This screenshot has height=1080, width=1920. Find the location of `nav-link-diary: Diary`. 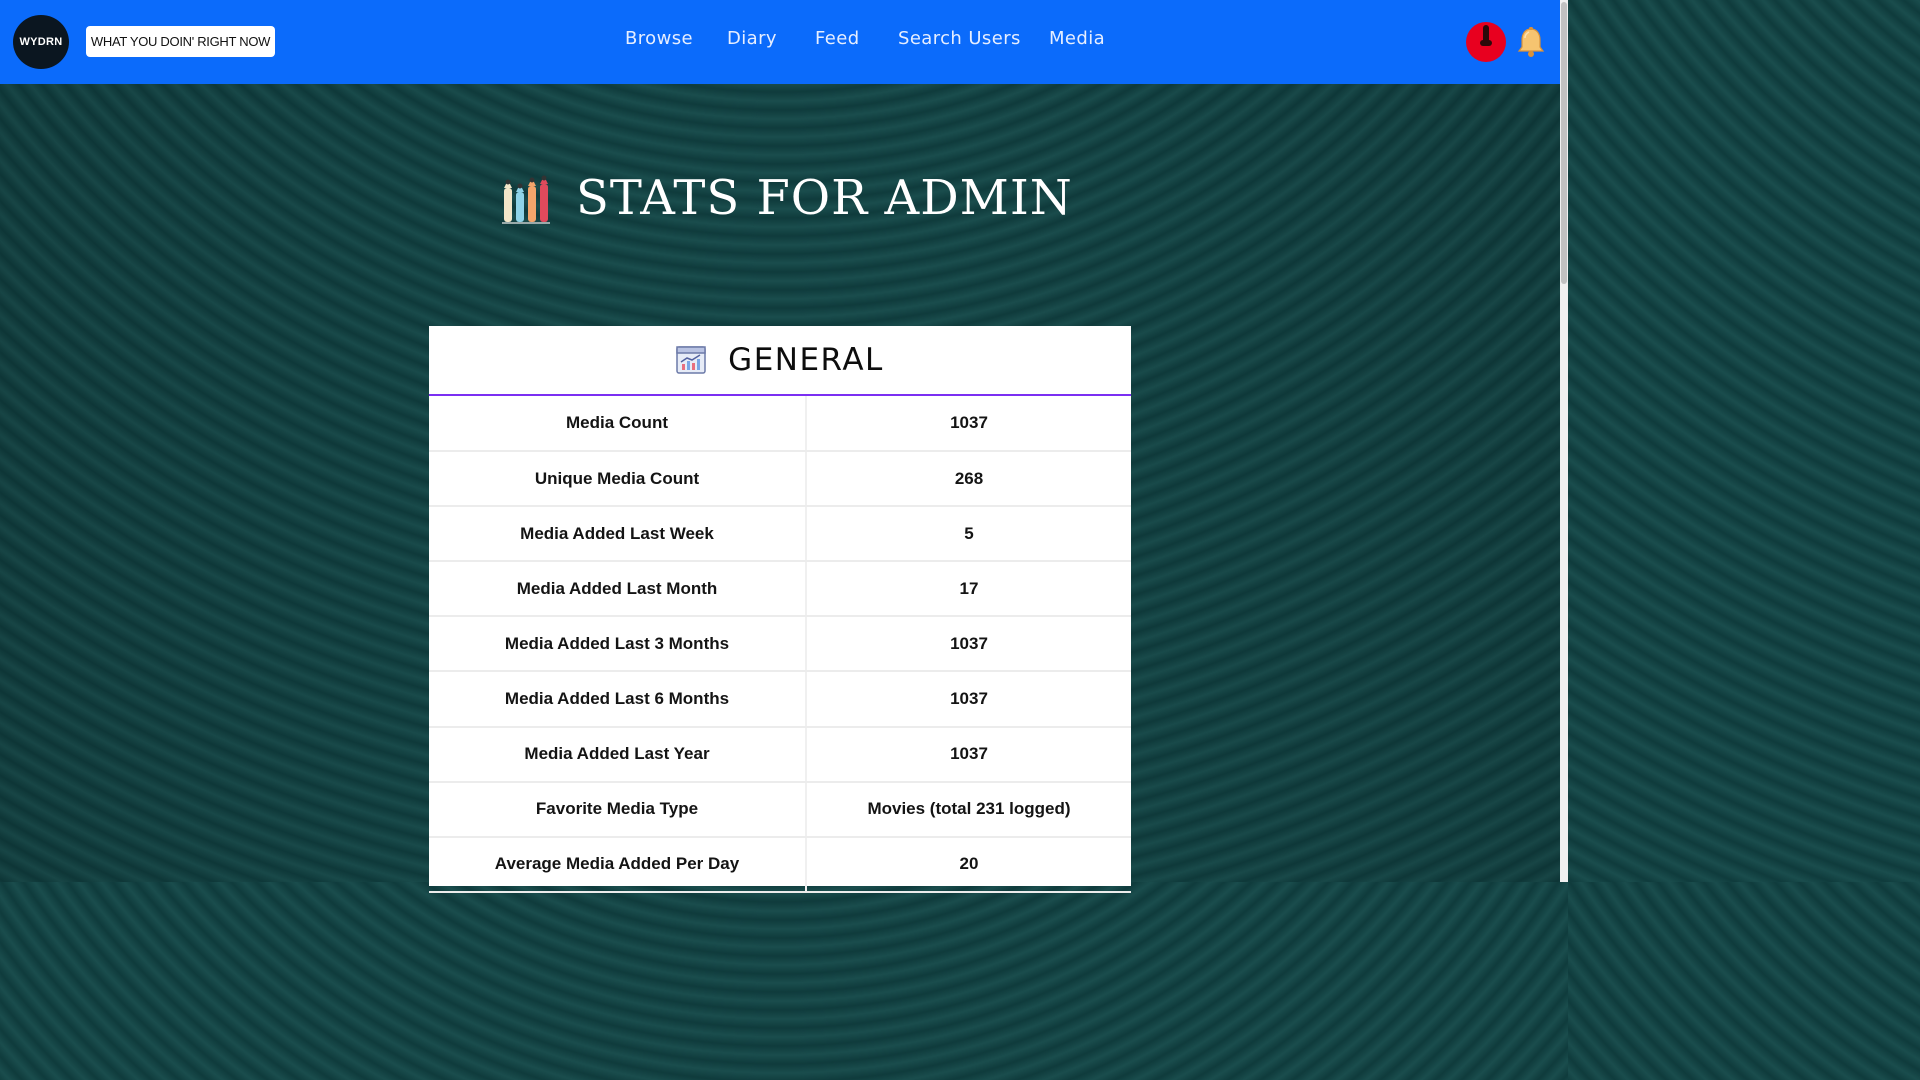

nav-link-diary: Diary is located at coordinates (752, 42).